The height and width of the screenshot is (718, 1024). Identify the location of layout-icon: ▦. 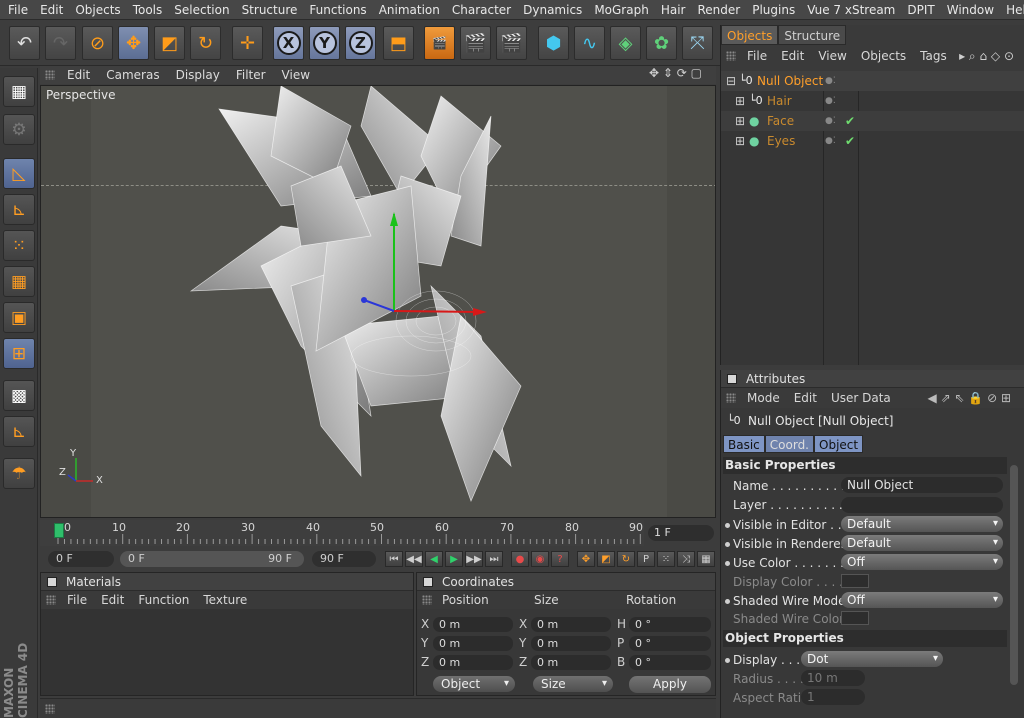
(19, 91).